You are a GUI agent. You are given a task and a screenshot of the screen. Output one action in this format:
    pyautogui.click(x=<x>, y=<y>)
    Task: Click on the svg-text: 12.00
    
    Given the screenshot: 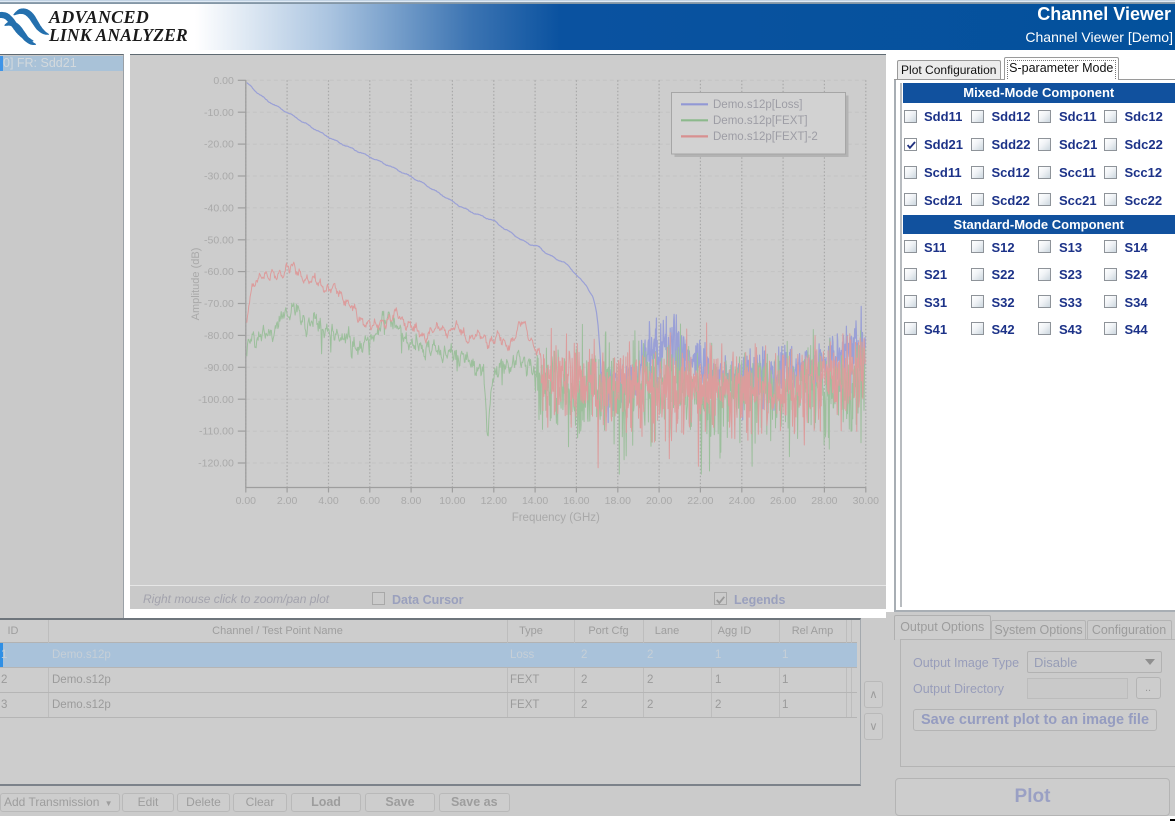 What is the action you would take?
    pyautogui.click(x=494, y=501)
    